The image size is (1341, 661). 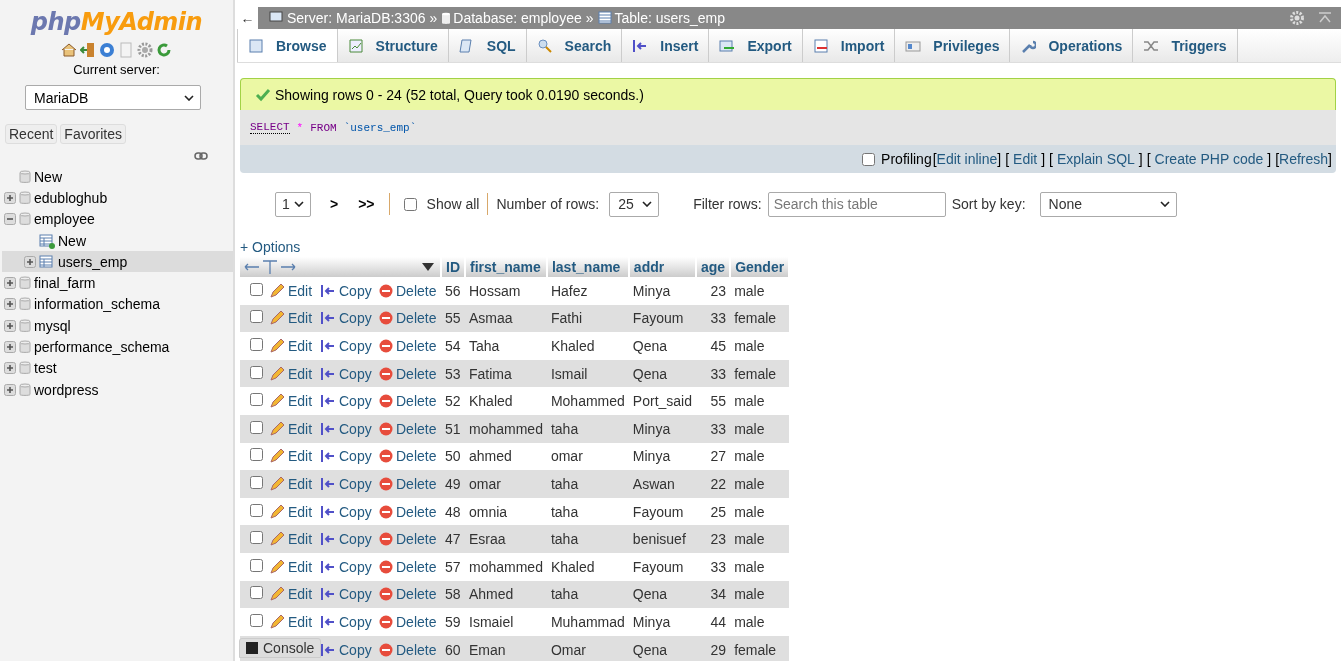 What do you see at coordinates (1025, 159) in the screenshot?
I see `query-link: Edit` at bounding box center [1025, 159].